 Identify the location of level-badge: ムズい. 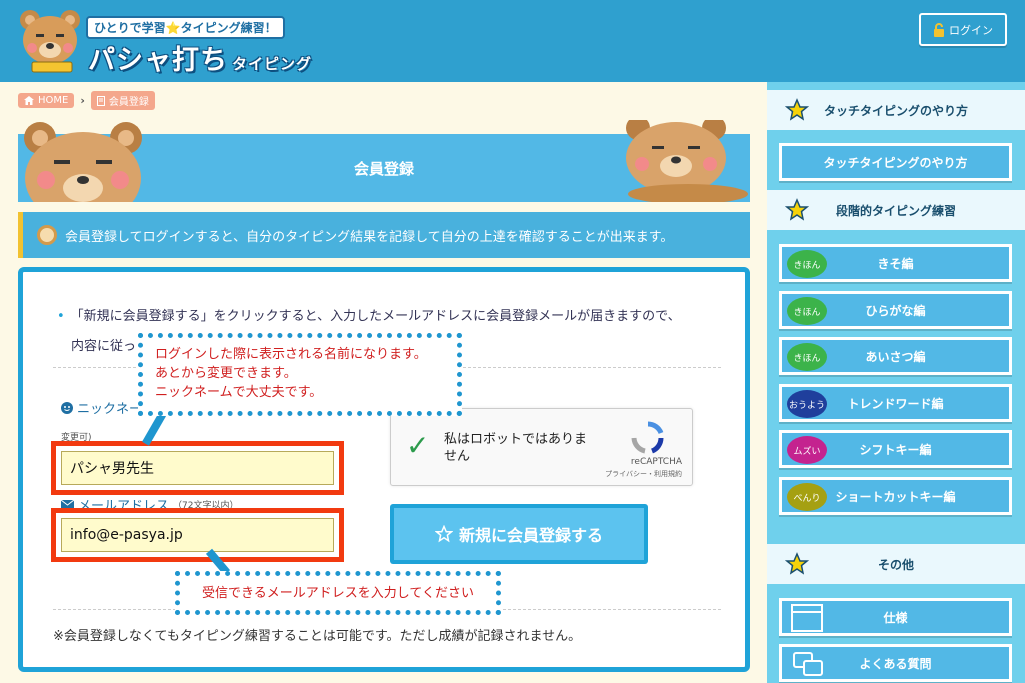
(807, 450).